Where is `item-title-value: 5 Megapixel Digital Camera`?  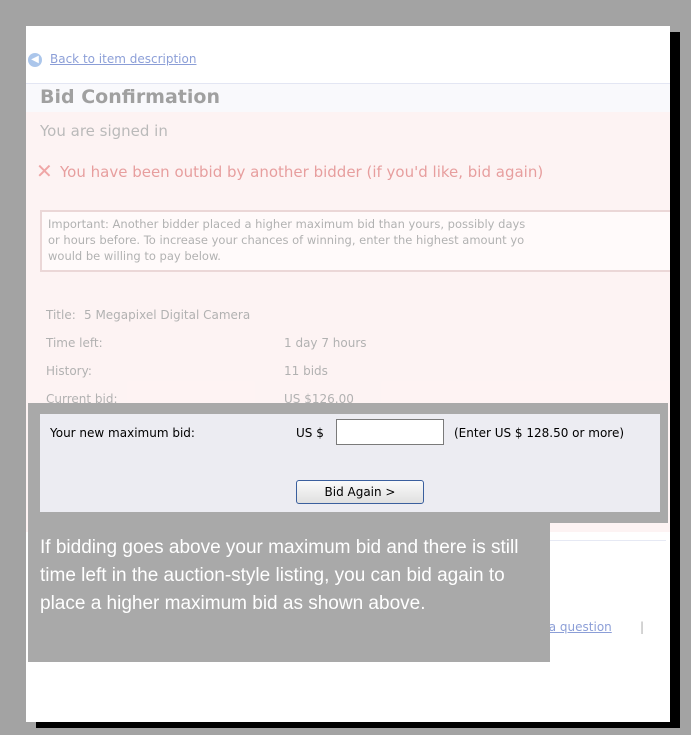 item-title-value: 5 Megapixel Digital Camera is located at coordinates (167, 315).